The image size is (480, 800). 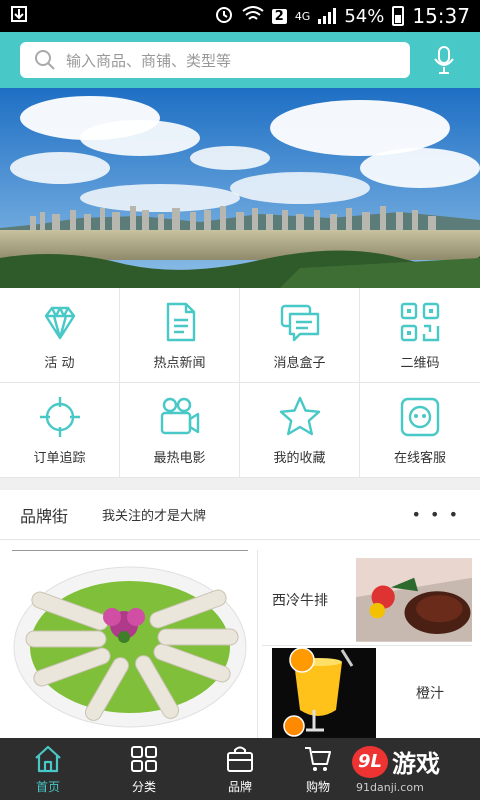 What do you see at coordinates (224, 16) in the screenshot?
I see `alarm-icon` at bounding box center [224, 16].